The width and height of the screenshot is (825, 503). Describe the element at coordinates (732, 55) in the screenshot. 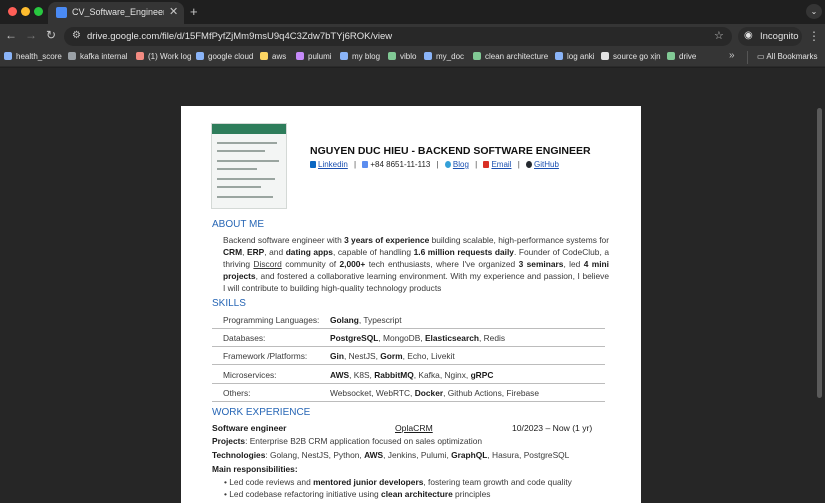

I see `bookmarks-overflow-icon: »` at that location.